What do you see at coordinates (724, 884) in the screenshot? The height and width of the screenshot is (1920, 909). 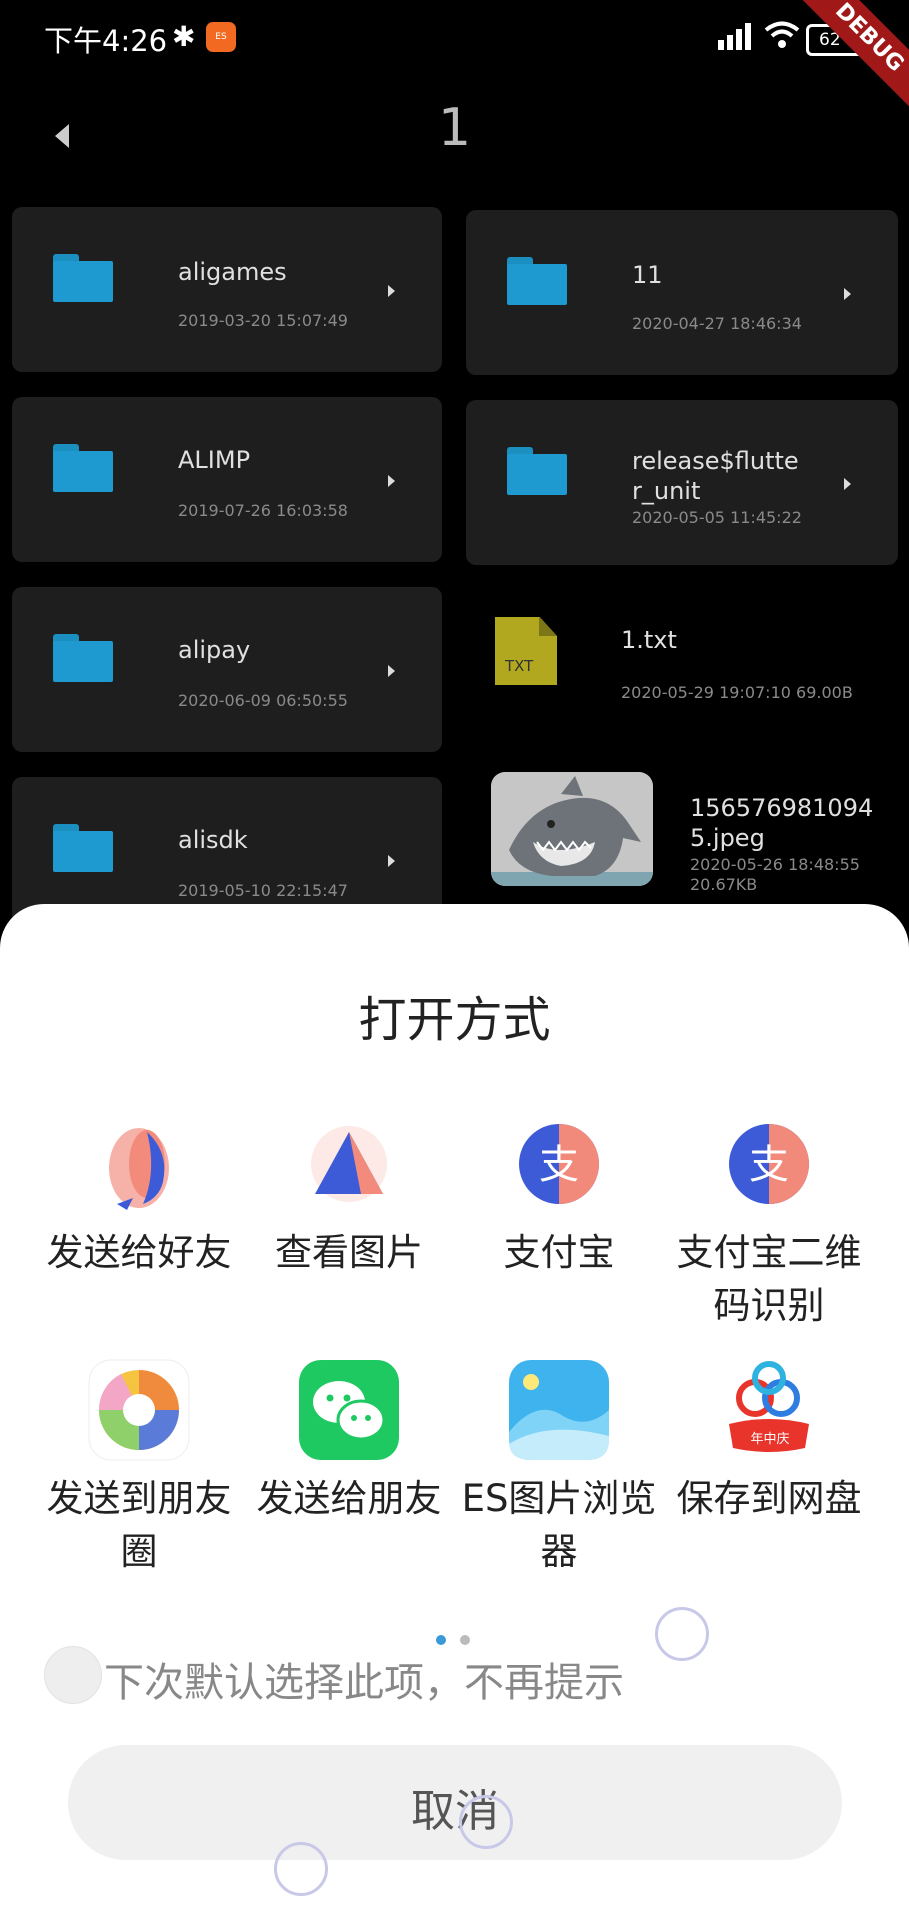 I see `file-size: 20.67KB` at bounding box center [724, 884].